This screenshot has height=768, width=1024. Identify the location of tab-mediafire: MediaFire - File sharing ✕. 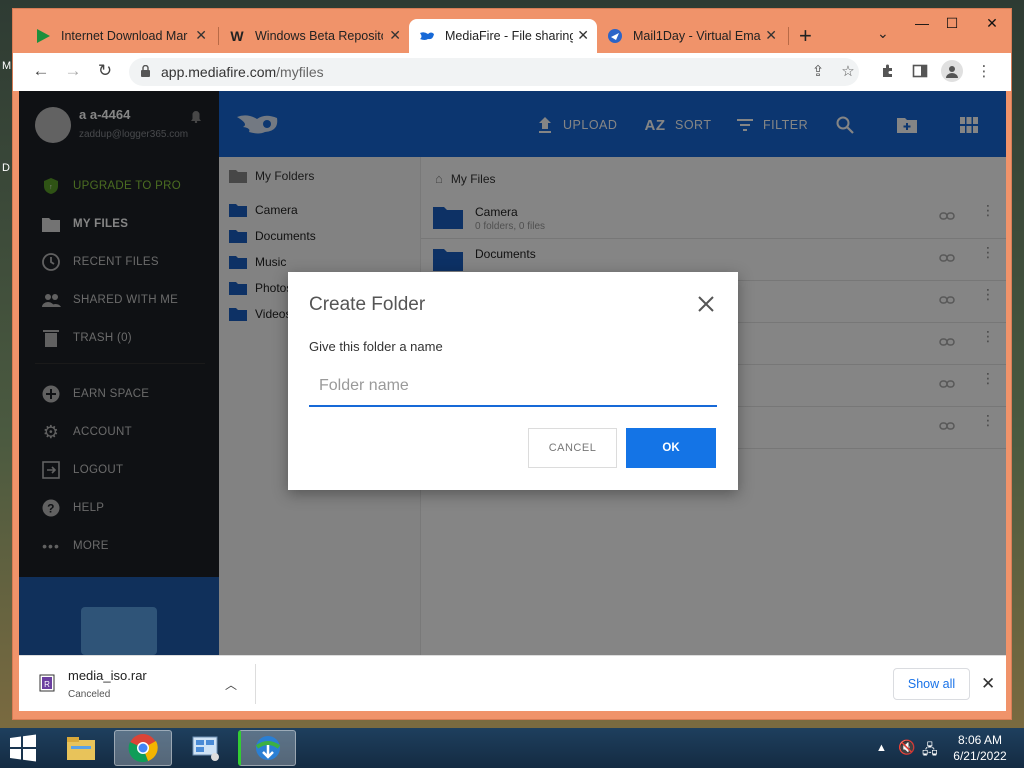
(503, 36).